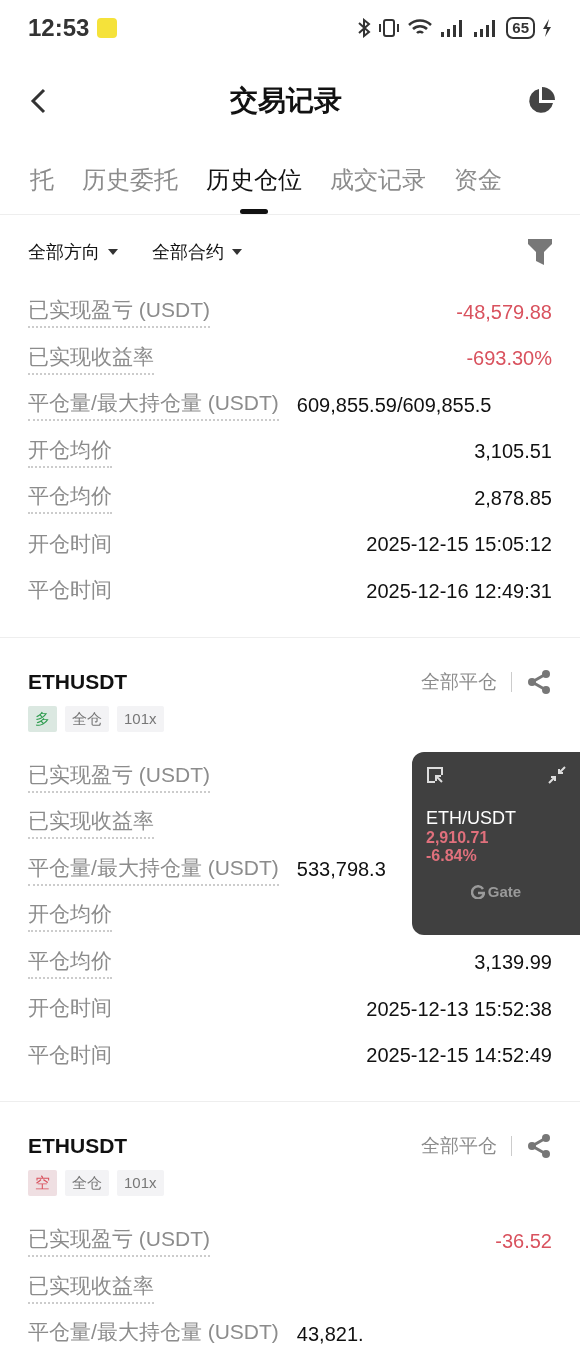  Describe the element at coordinates (394, 405) in the screenshot. I see `field-value: 609,855.59/609,855.5` at that location.